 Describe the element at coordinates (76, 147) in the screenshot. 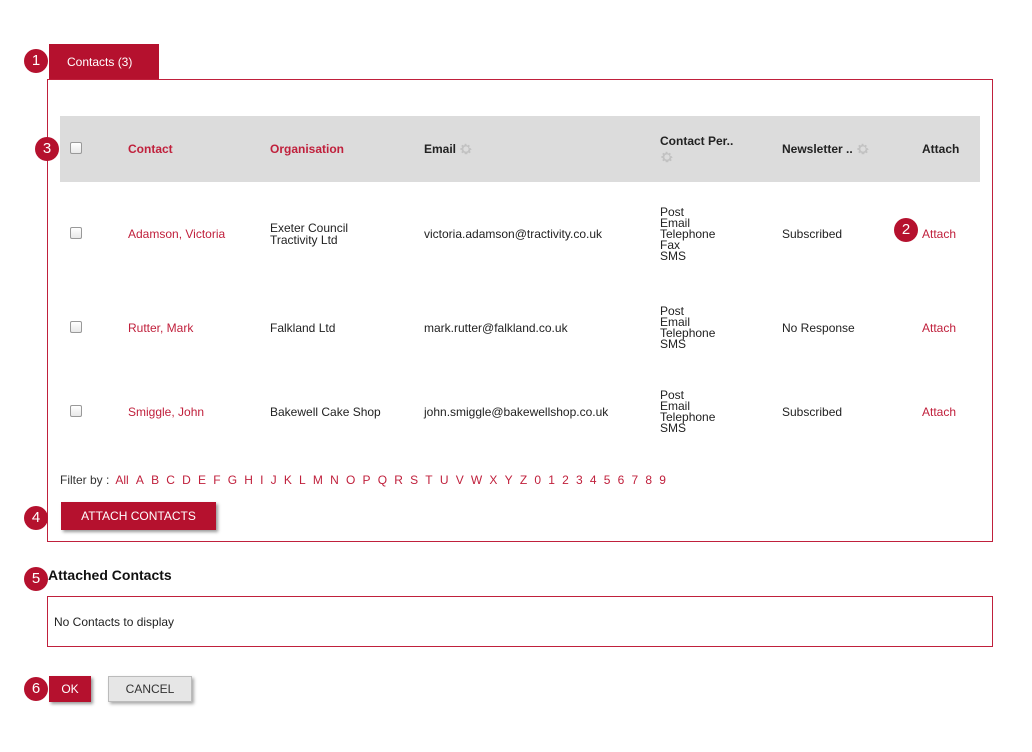

I see `select-all-checkbox` at that location.